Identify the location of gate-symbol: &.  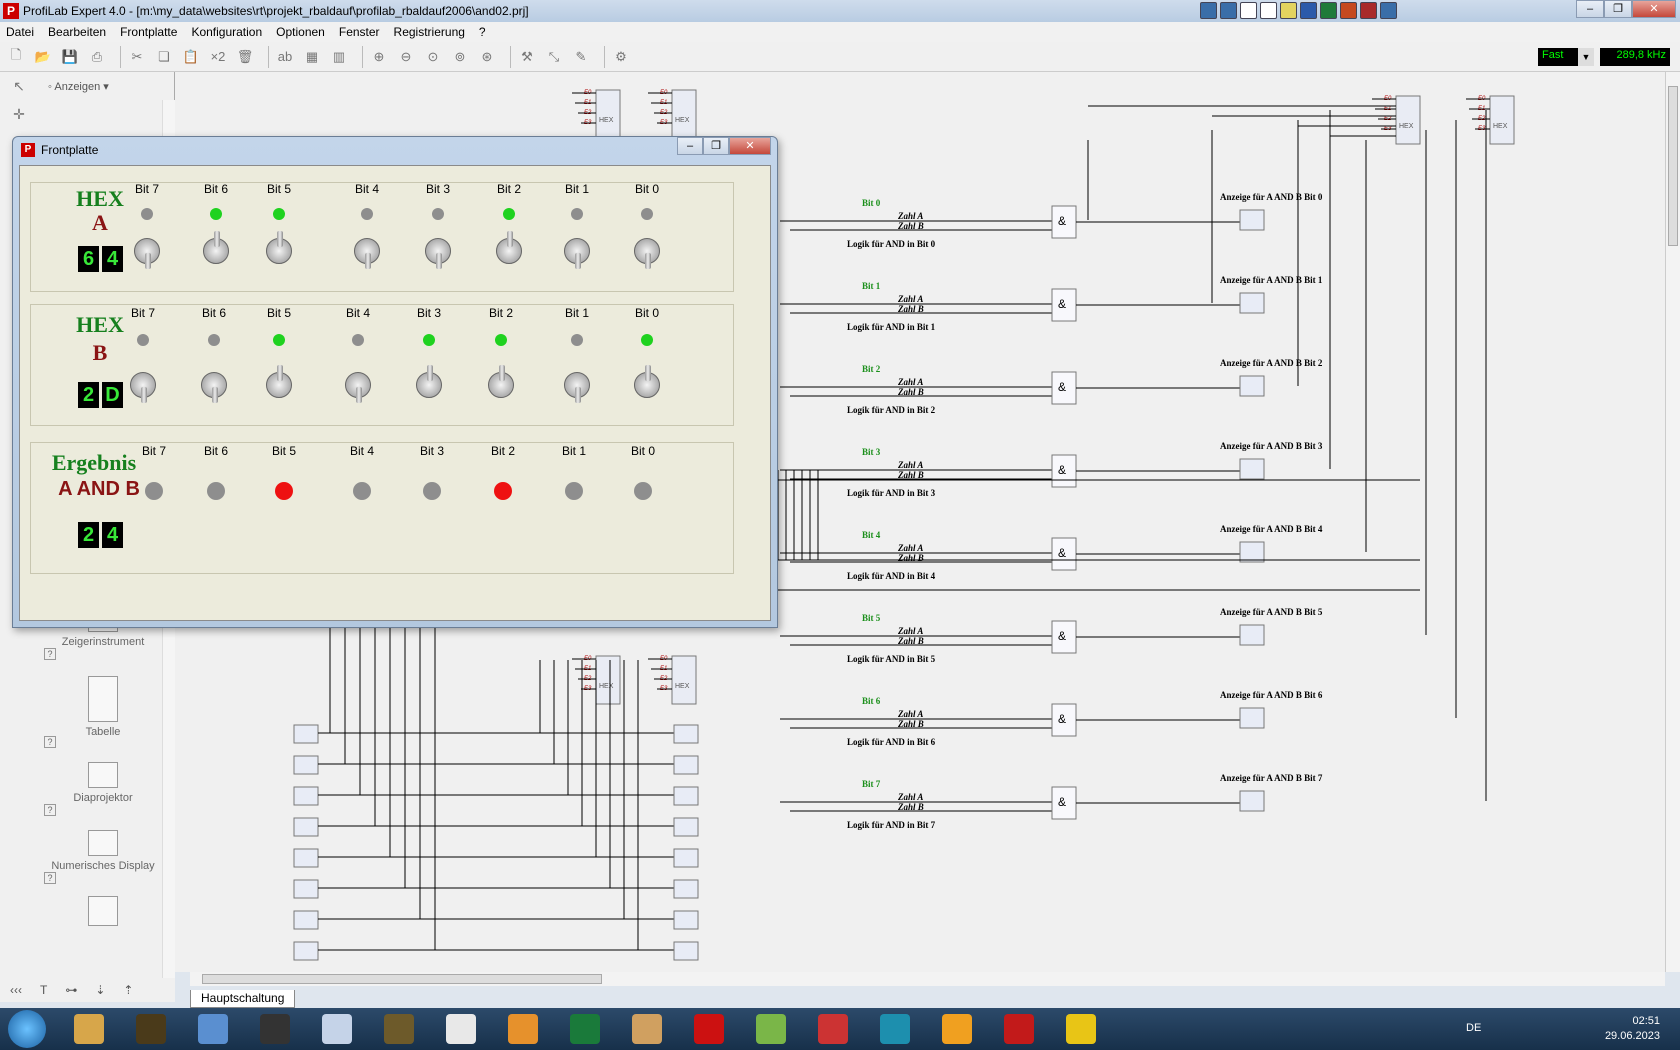
(1062, 221).